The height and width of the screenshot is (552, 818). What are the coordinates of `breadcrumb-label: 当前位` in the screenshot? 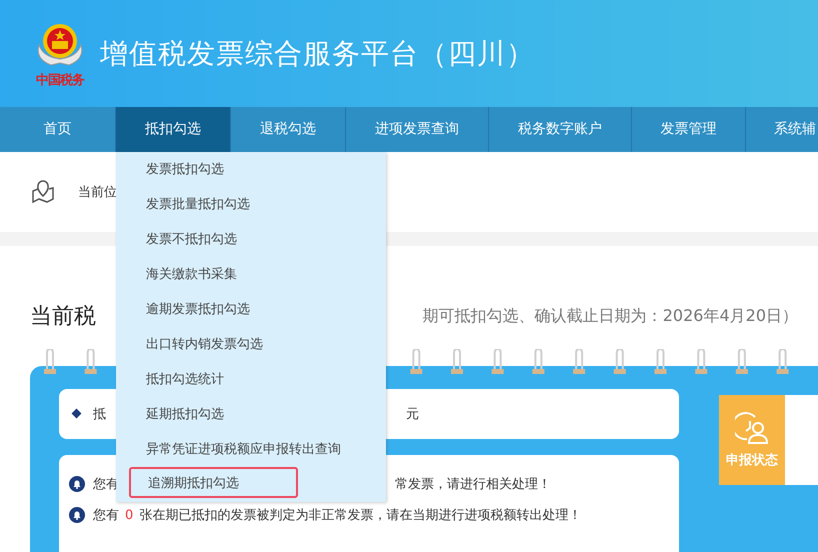 It's located at (97, 192).